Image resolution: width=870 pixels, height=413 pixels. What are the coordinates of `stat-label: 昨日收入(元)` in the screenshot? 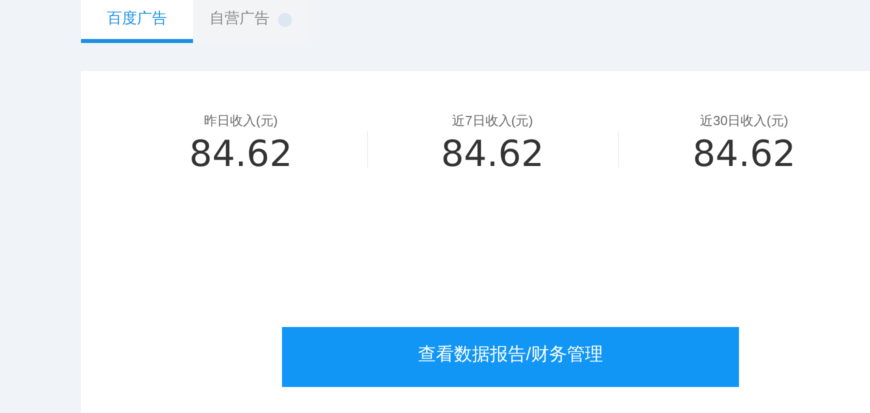 It's located at (241, 121).